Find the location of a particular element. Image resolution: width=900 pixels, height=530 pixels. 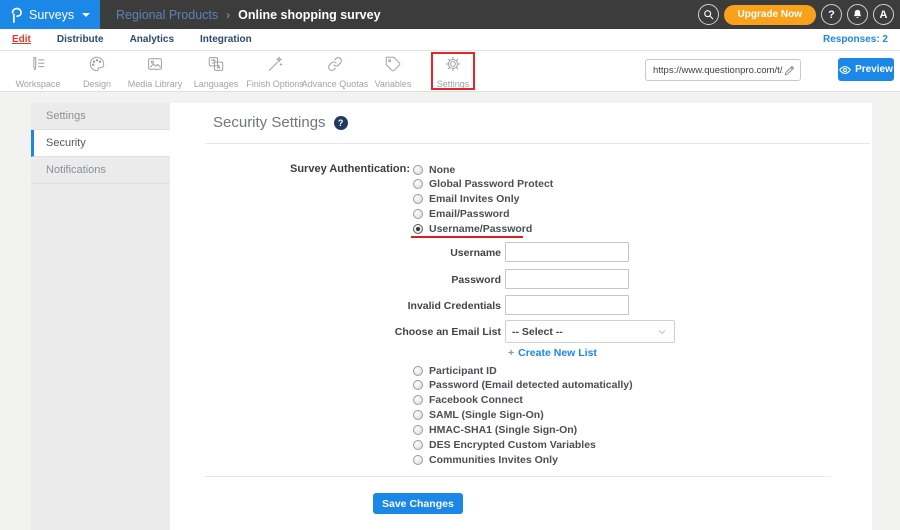

tab-edit: Edit is located at coordinates (21, 39).